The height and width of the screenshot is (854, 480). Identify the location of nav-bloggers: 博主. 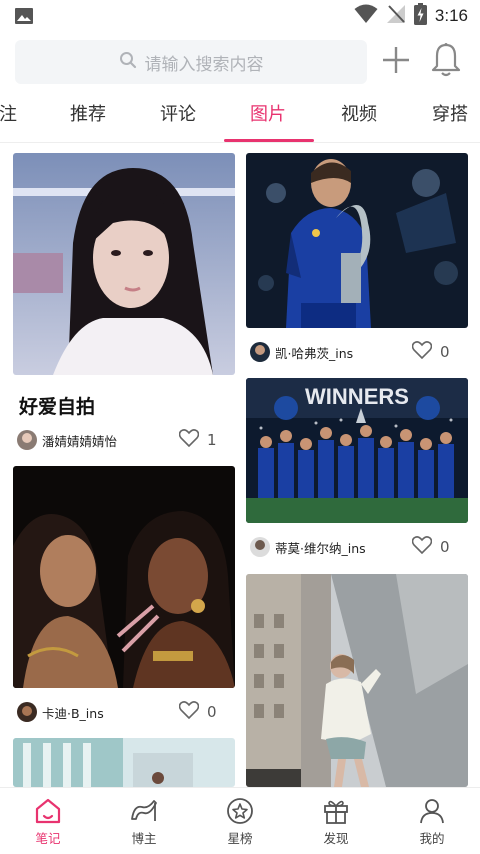
(144, 821).